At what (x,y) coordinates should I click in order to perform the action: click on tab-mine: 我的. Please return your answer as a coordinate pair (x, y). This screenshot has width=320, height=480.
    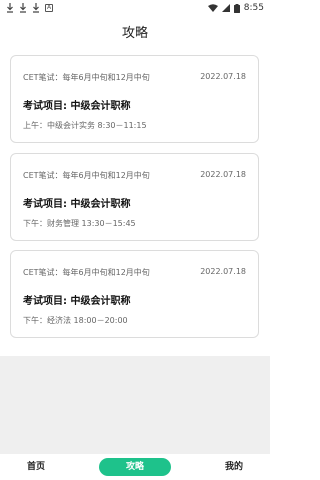
    Looking at the image, I should click on (234, 467).